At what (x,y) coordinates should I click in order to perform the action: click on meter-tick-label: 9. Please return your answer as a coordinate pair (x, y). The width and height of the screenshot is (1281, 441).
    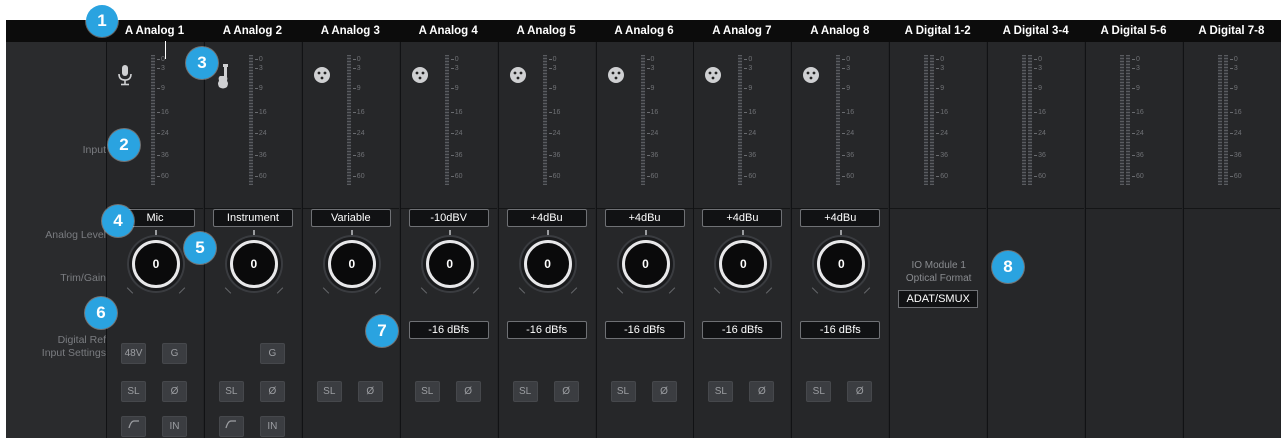
    Looking at the image, I should click on (1138, 88).